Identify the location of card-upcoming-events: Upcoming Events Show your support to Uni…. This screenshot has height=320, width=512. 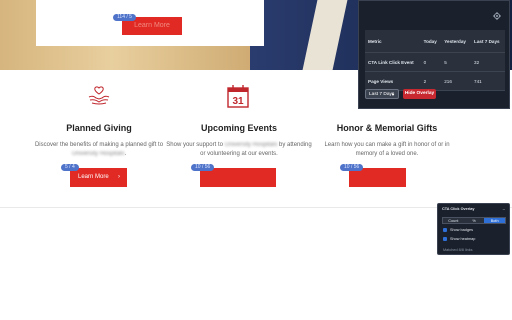
(239, 140).